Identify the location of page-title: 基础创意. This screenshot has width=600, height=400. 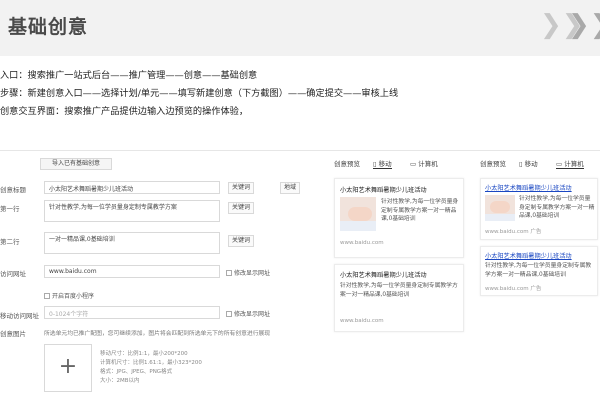
(48, 27).